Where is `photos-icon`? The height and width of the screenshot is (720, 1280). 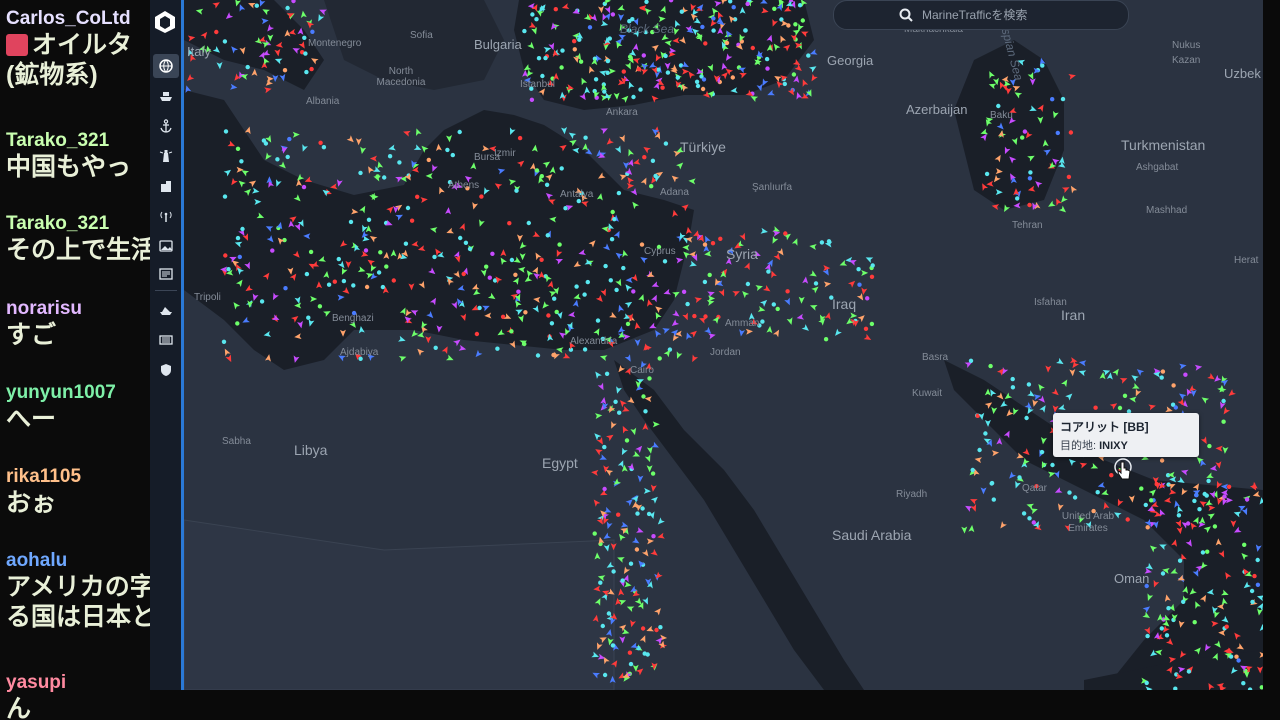 photos-icon is located at coordinates (166, 246).